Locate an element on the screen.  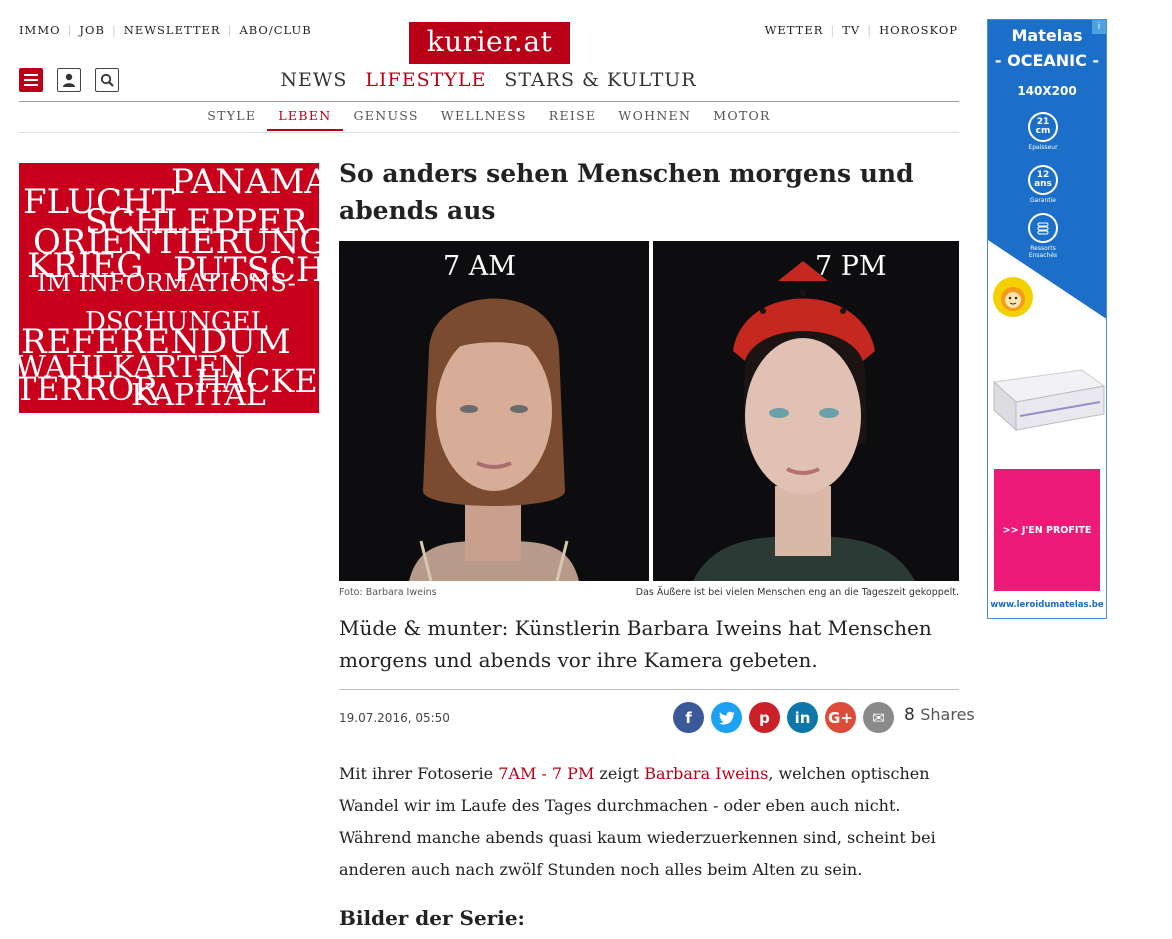
share-googleplus-button: G+ is located at coordinates (840, 717).